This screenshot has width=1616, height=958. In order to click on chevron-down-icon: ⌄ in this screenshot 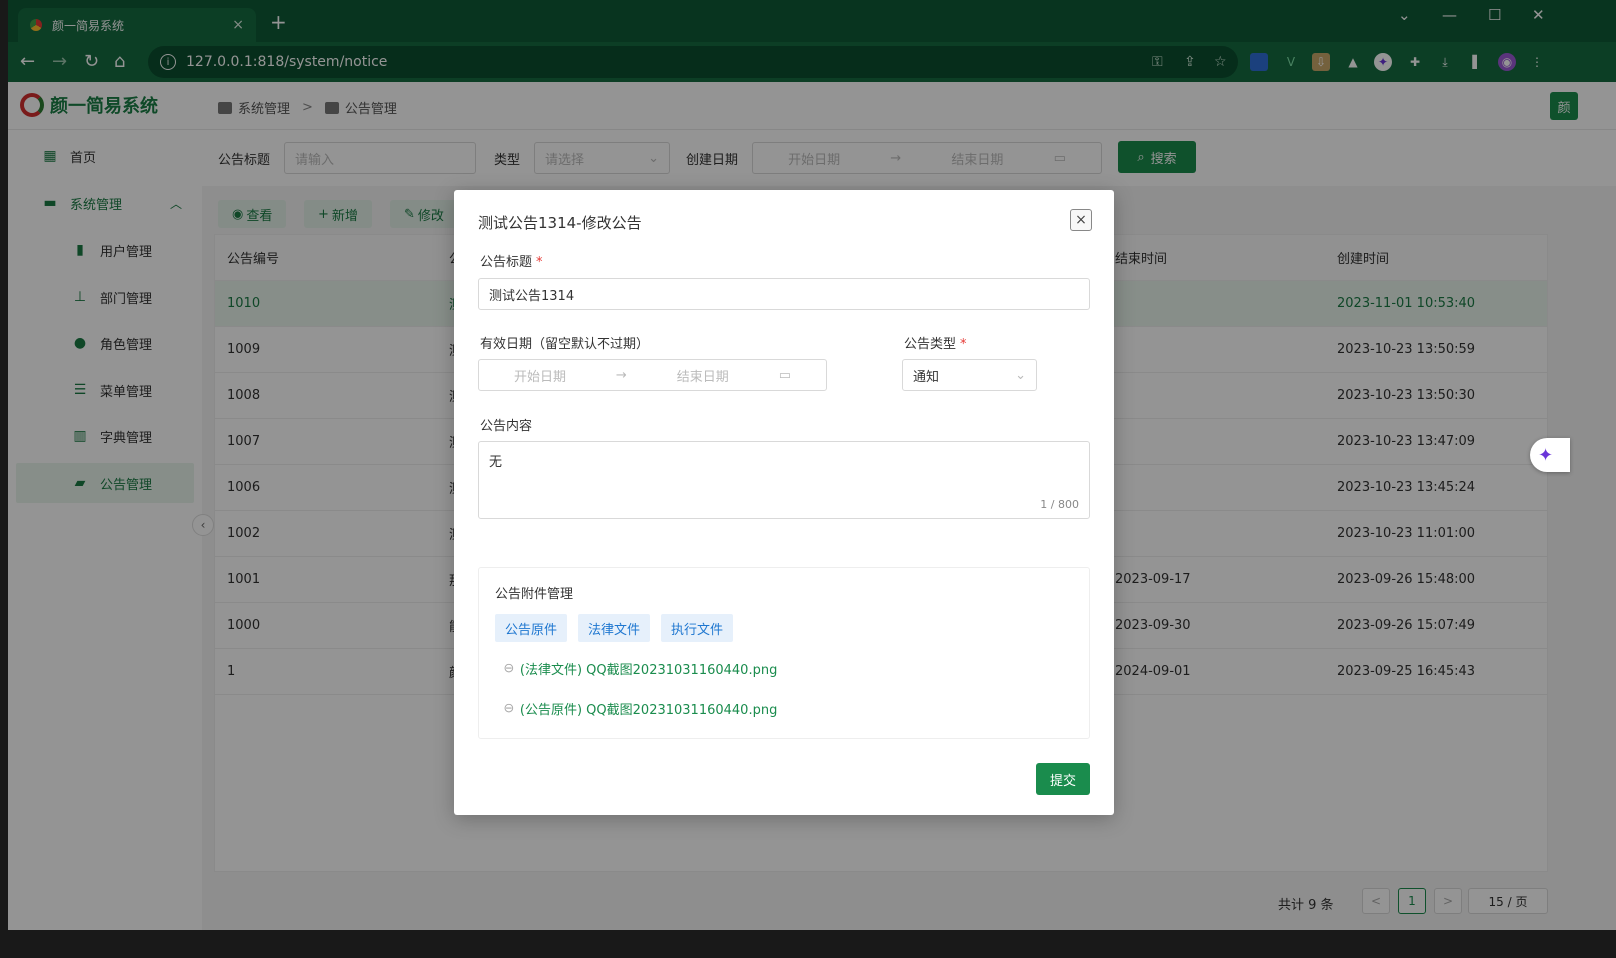, I will do `click(1020, 375)`.